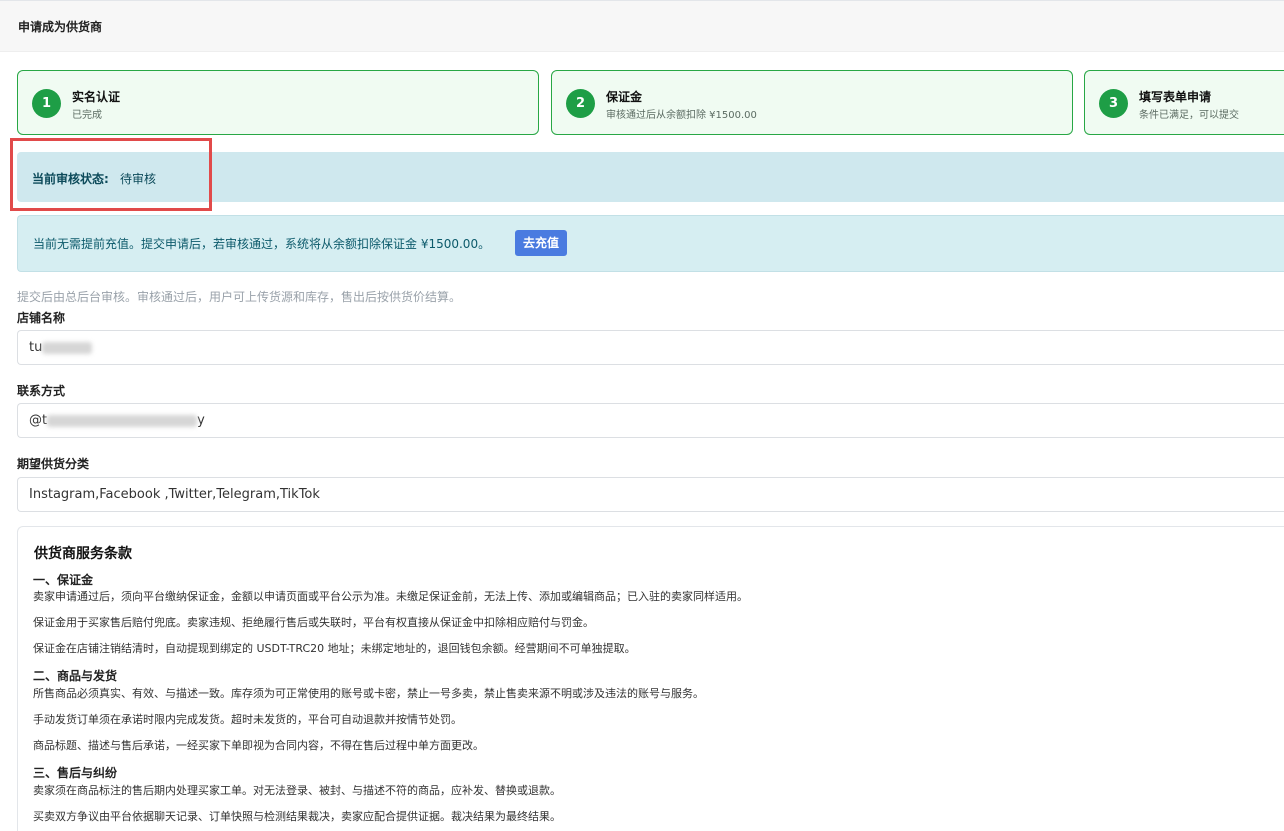  Describe the element at coordinates (624, 97) in the screenshot. I see `step-title: 保证金` at that location.